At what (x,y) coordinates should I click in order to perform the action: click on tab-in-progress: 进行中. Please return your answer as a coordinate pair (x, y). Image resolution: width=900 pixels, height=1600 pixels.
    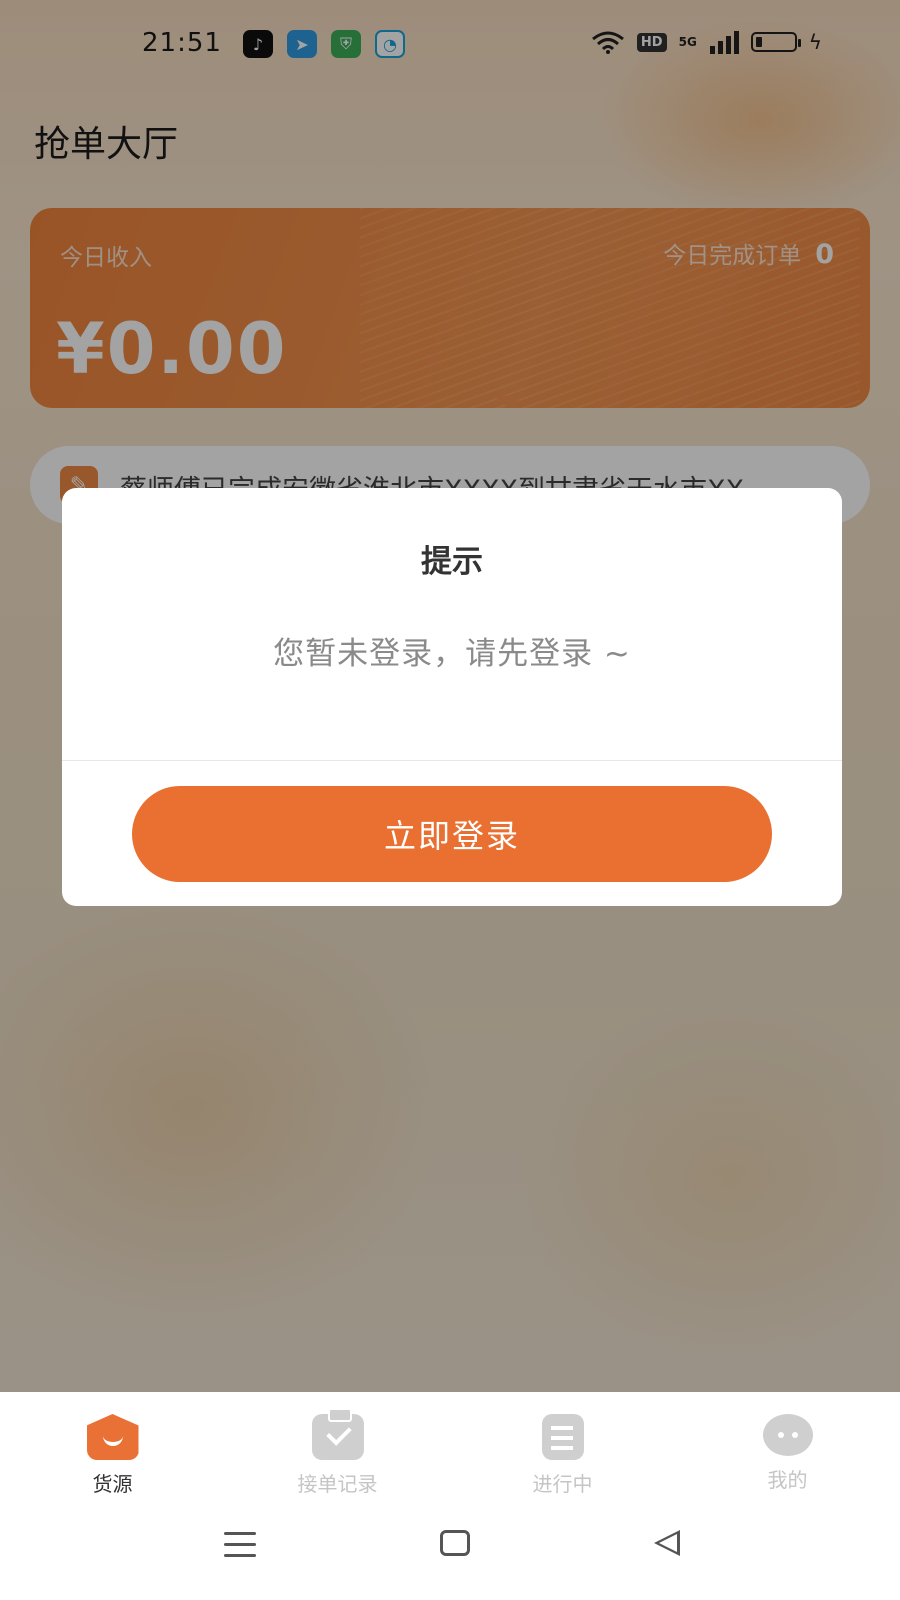
    Looking at the image, I should click on (562, 1448).